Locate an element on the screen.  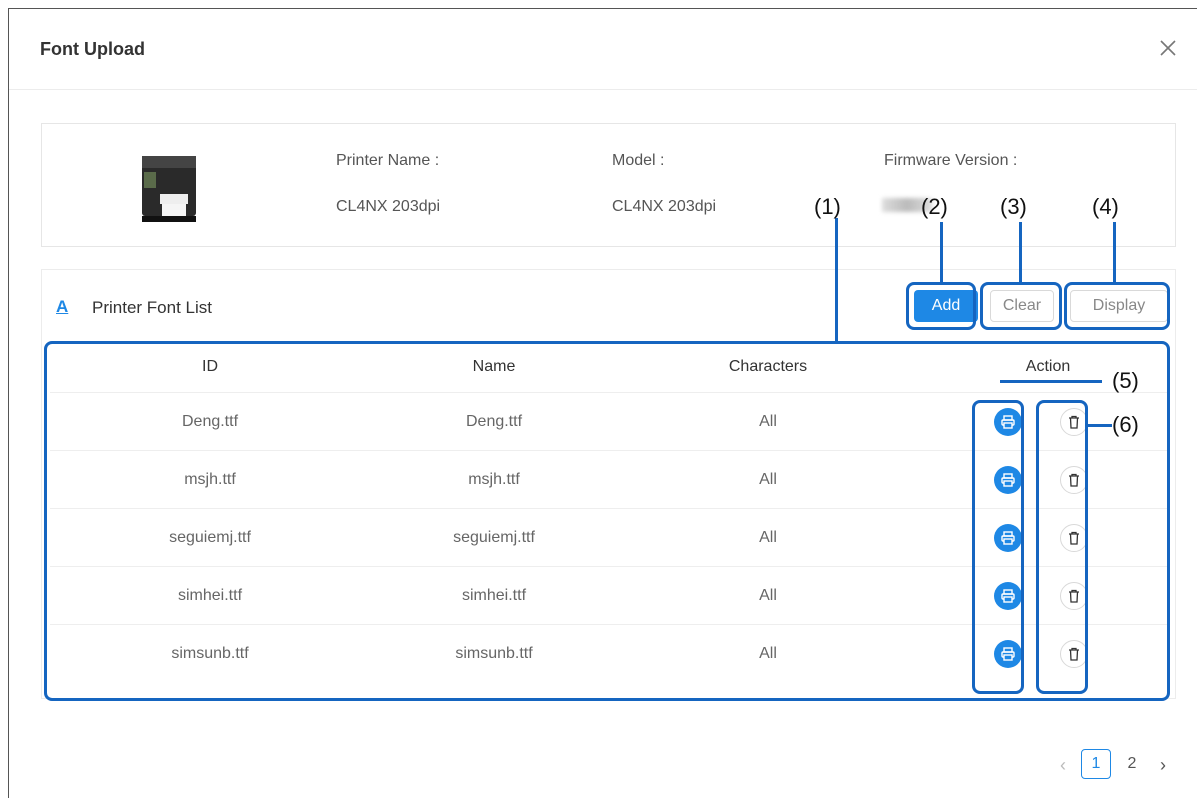
dialog-title: Font Upload is located at coordinates (92, 49).